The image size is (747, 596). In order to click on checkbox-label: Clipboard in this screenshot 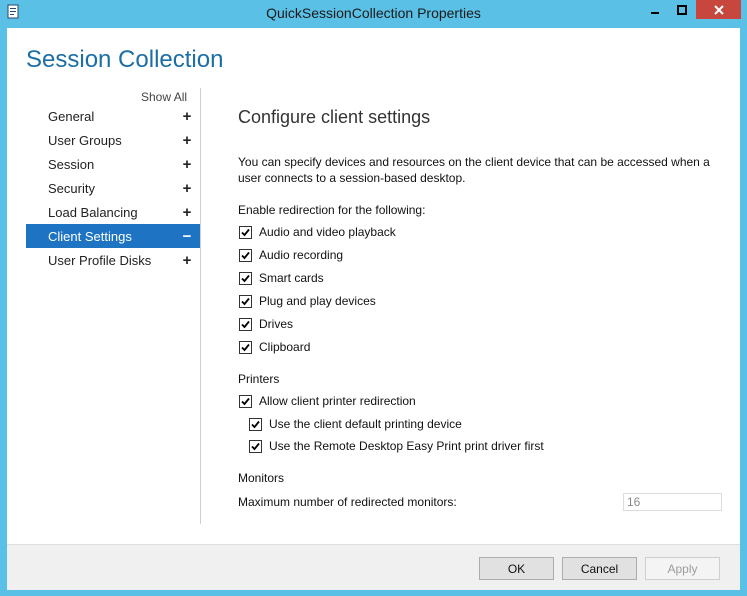, I will do `click(285, 347)`.